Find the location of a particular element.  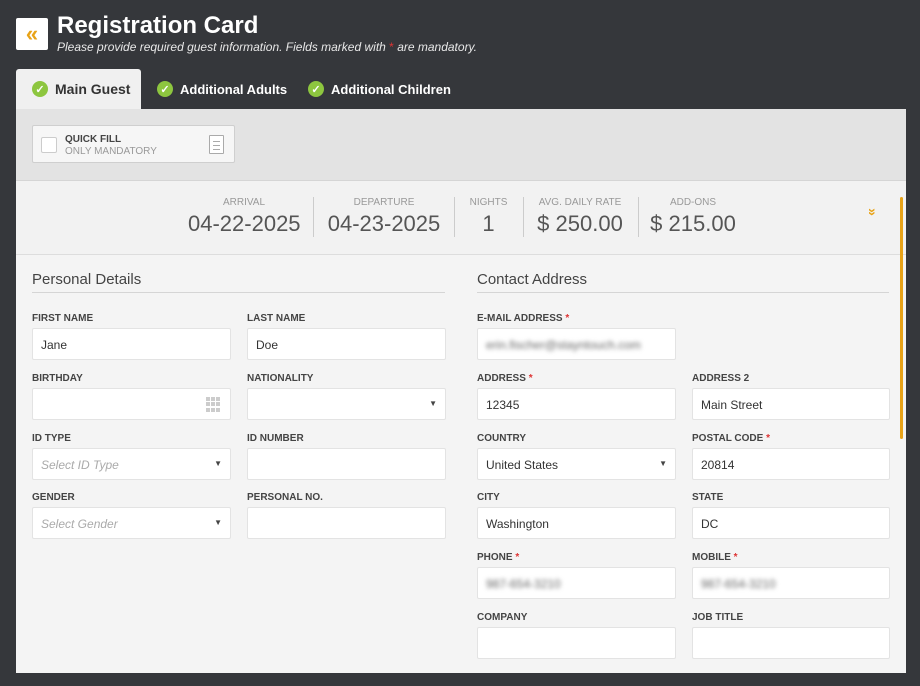

personal-no-field is located at coordinates (346, 523).